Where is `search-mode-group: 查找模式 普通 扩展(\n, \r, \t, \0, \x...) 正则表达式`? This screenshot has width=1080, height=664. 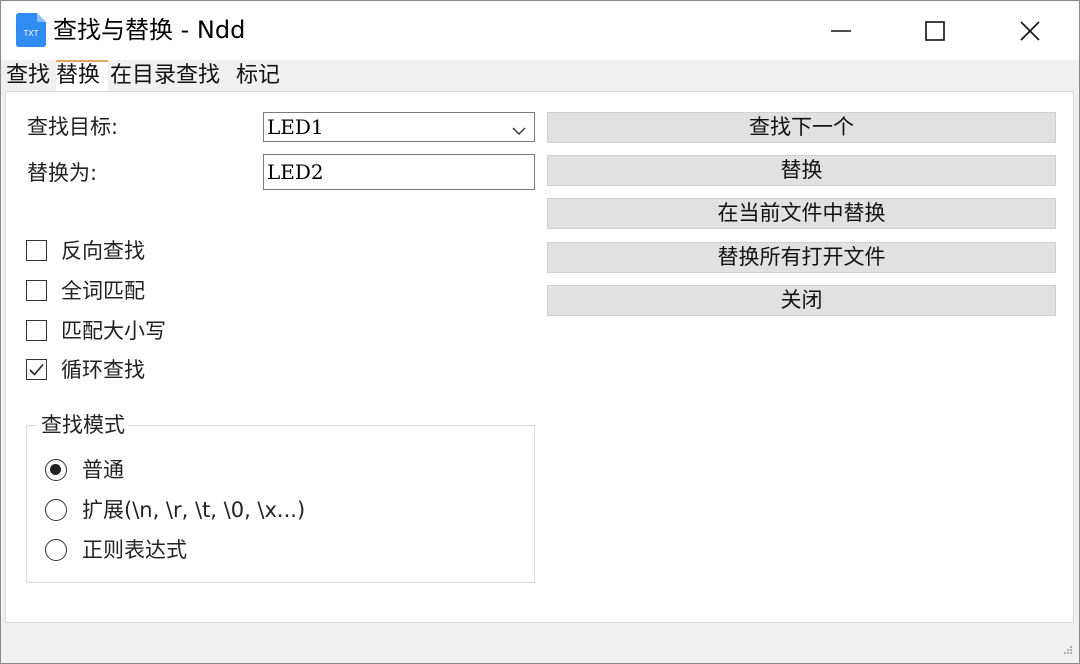
search-mode-group: 查找模式 普通 扩展(\n, \r, \t, \0, \x...) 正则表达式 is located at coordinates (280, 497).